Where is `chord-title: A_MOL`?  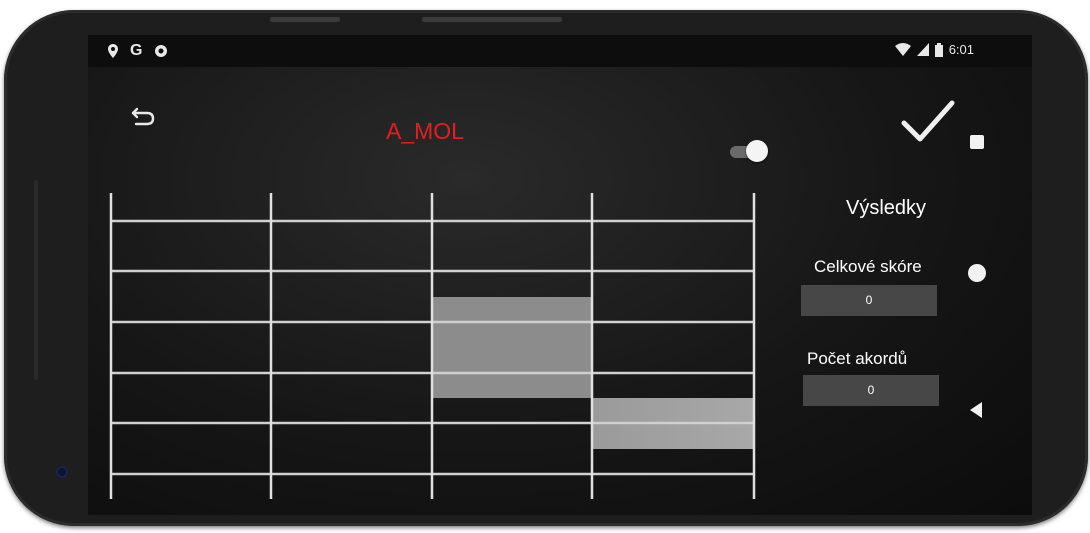 chord-title: A_MOL is located at coordinates (425, 131).